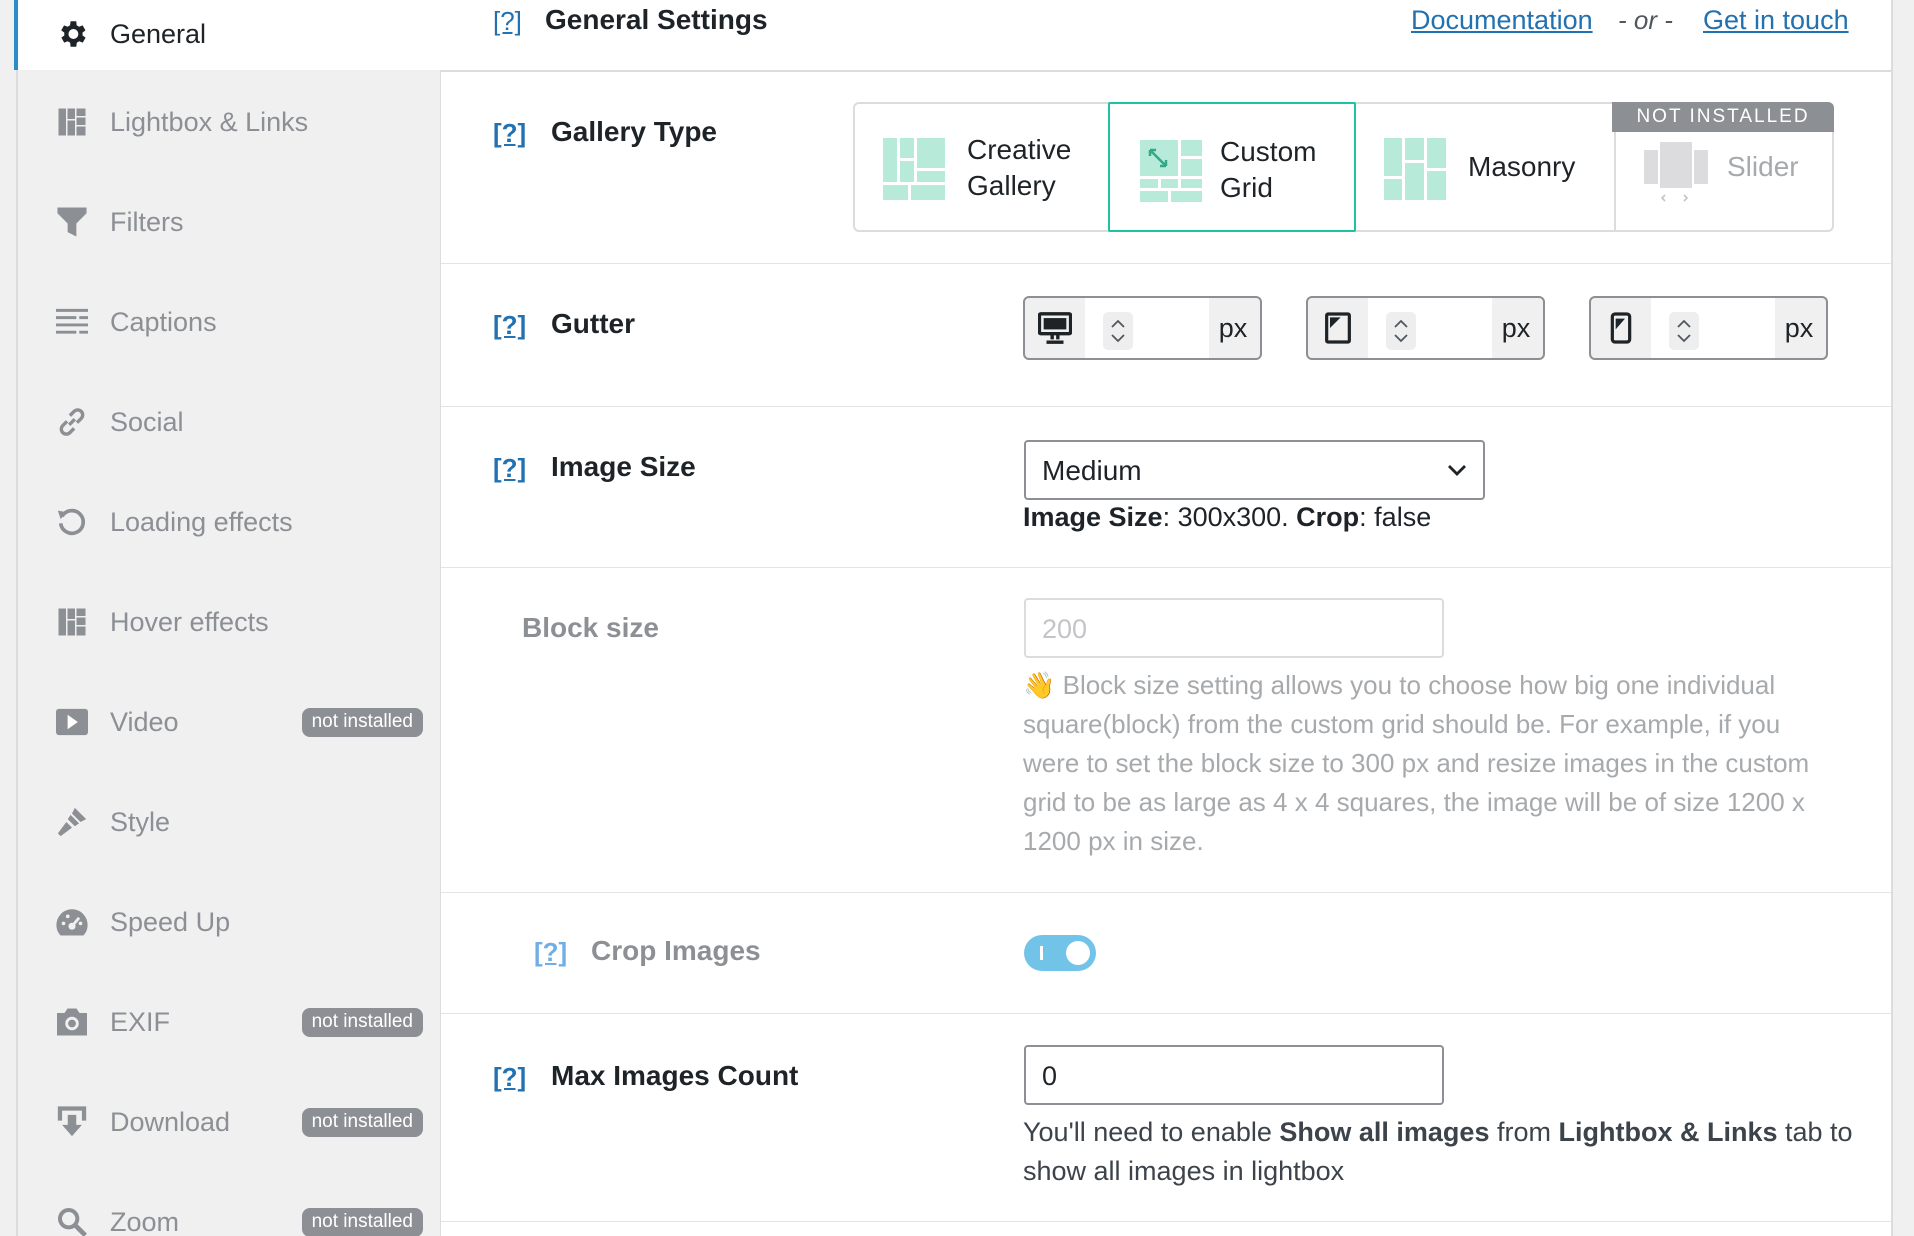 Image resolution: width=1914 pixels, height=1236 pixels. What do you see at coordinates (1668, 1132) in the screenshot?
I see `help-emphasis: Lightbox & Links` at bounding box center [1668, 1132].